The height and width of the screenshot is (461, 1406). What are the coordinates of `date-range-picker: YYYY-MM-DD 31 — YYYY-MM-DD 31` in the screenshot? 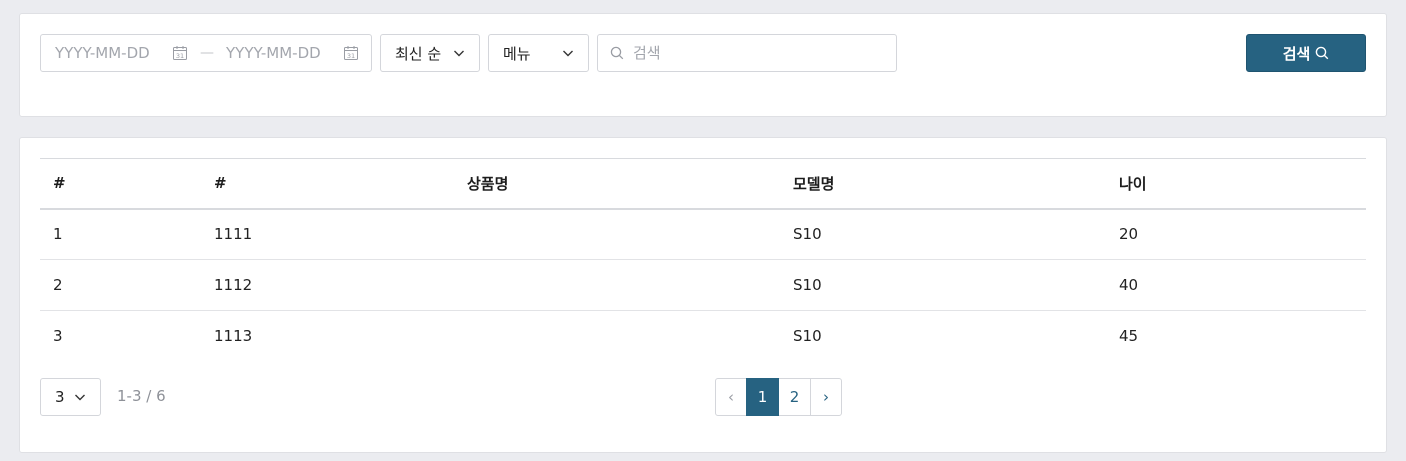 It's located at (206, 53).